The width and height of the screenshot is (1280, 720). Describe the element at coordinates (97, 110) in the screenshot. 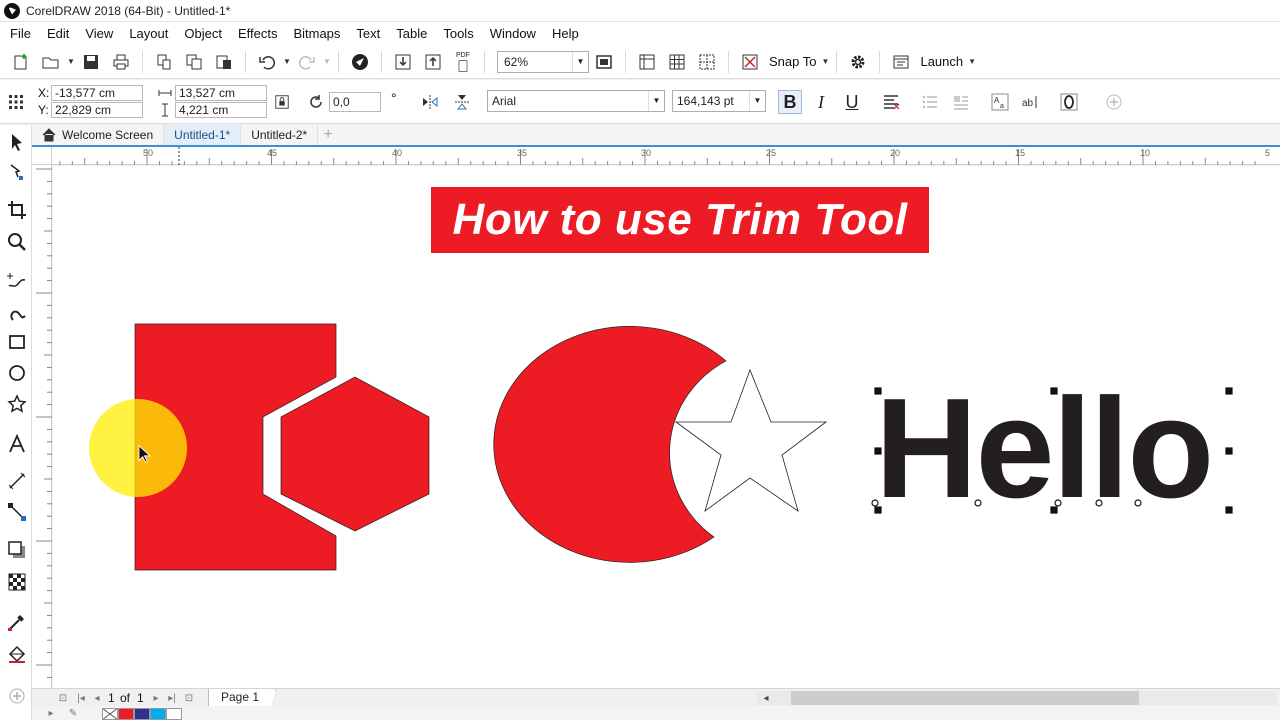

I see `y-position-field: 22,829 cm` at that location.